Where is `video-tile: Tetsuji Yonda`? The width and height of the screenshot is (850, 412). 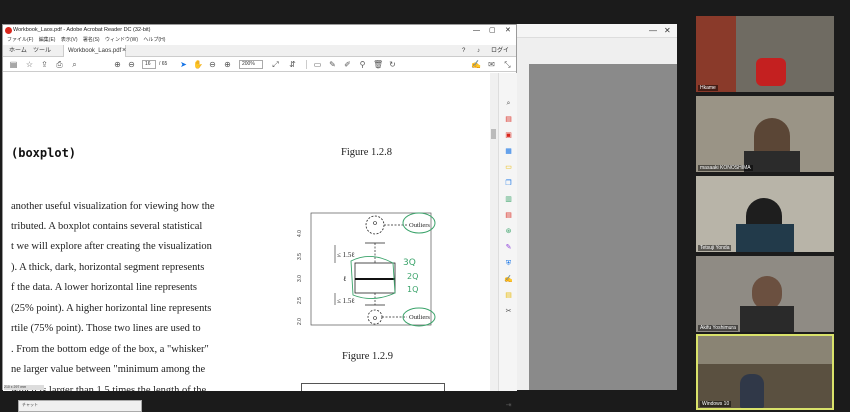 video-tile: Tetsuji Yonda is located at coordinates (765, 214).